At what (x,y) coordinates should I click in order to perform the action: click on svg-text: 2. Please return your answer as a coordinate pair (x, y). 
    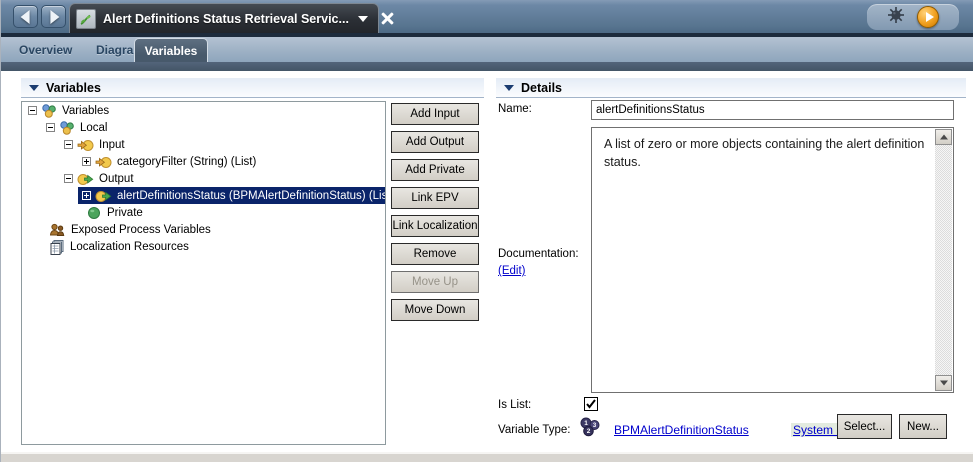
    Looking at the image, I should click on (589, 431).